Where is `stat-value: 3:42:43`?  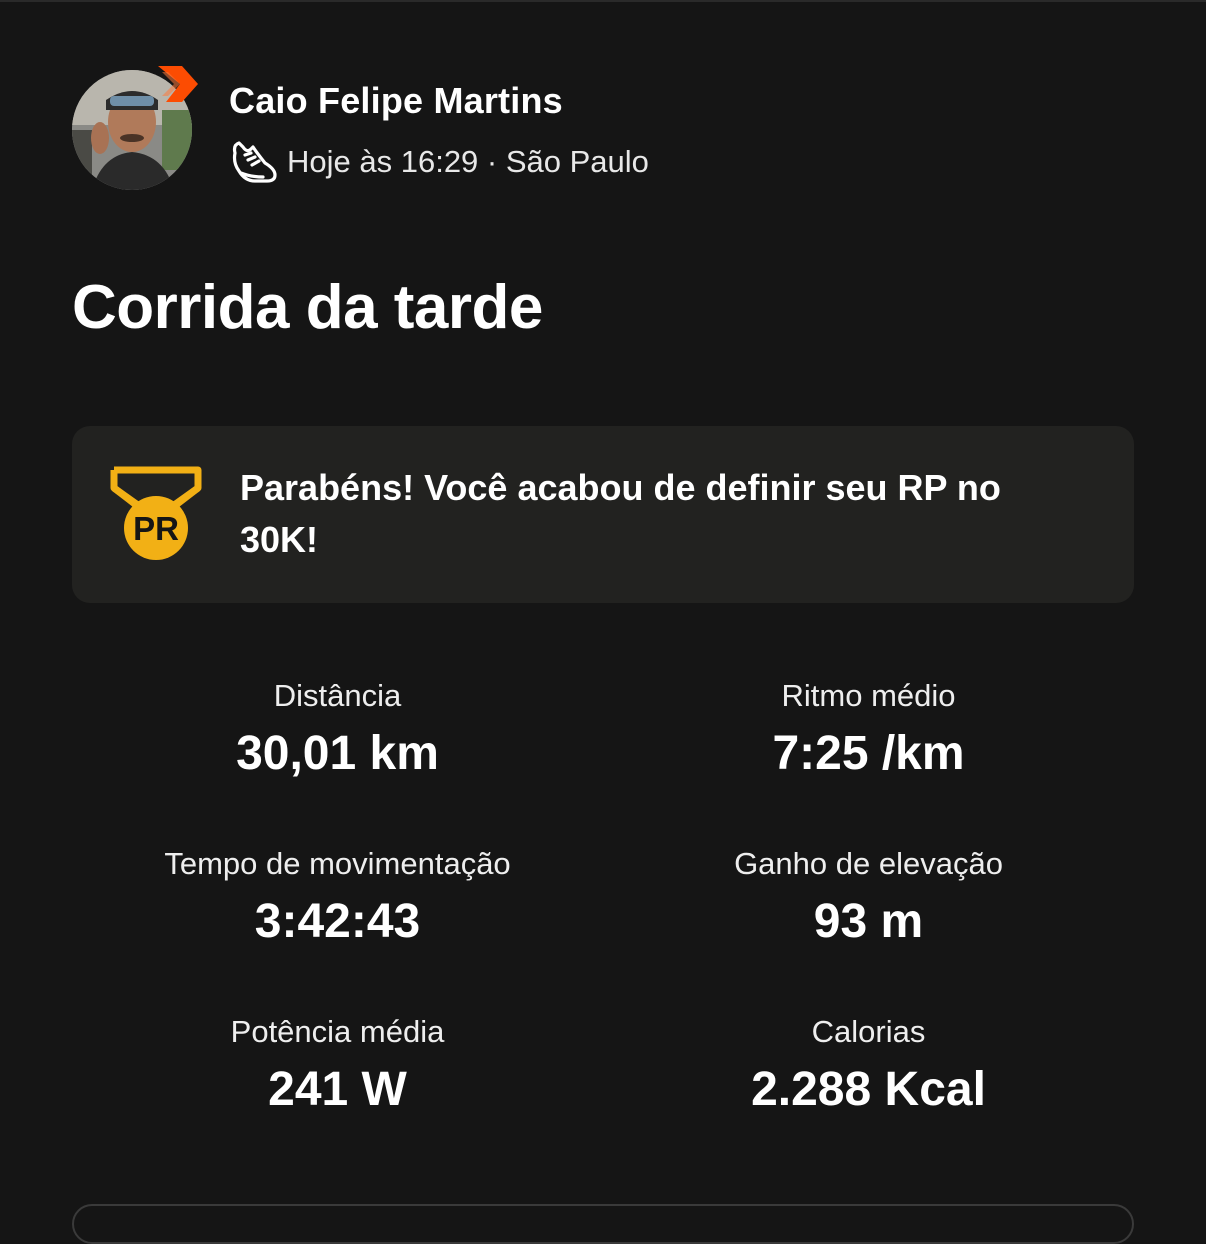 stat-value: 3:42:43 is located at coordinates (337, 921).